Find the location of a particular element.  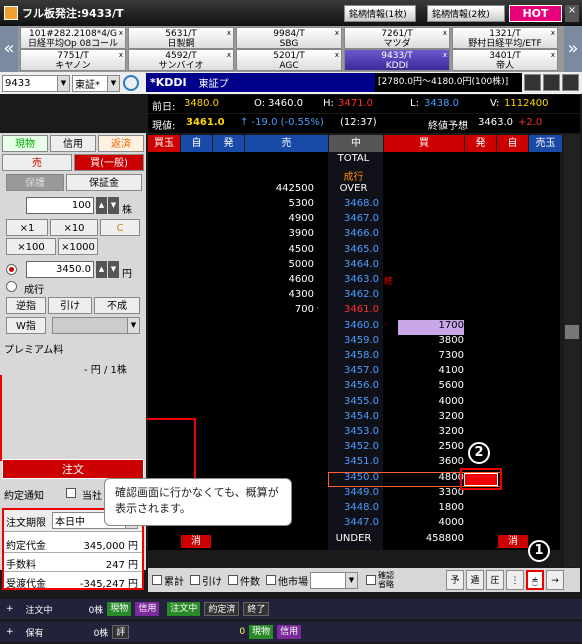

board-row: 5000 3464.0 is located at coordinates (354, 266).